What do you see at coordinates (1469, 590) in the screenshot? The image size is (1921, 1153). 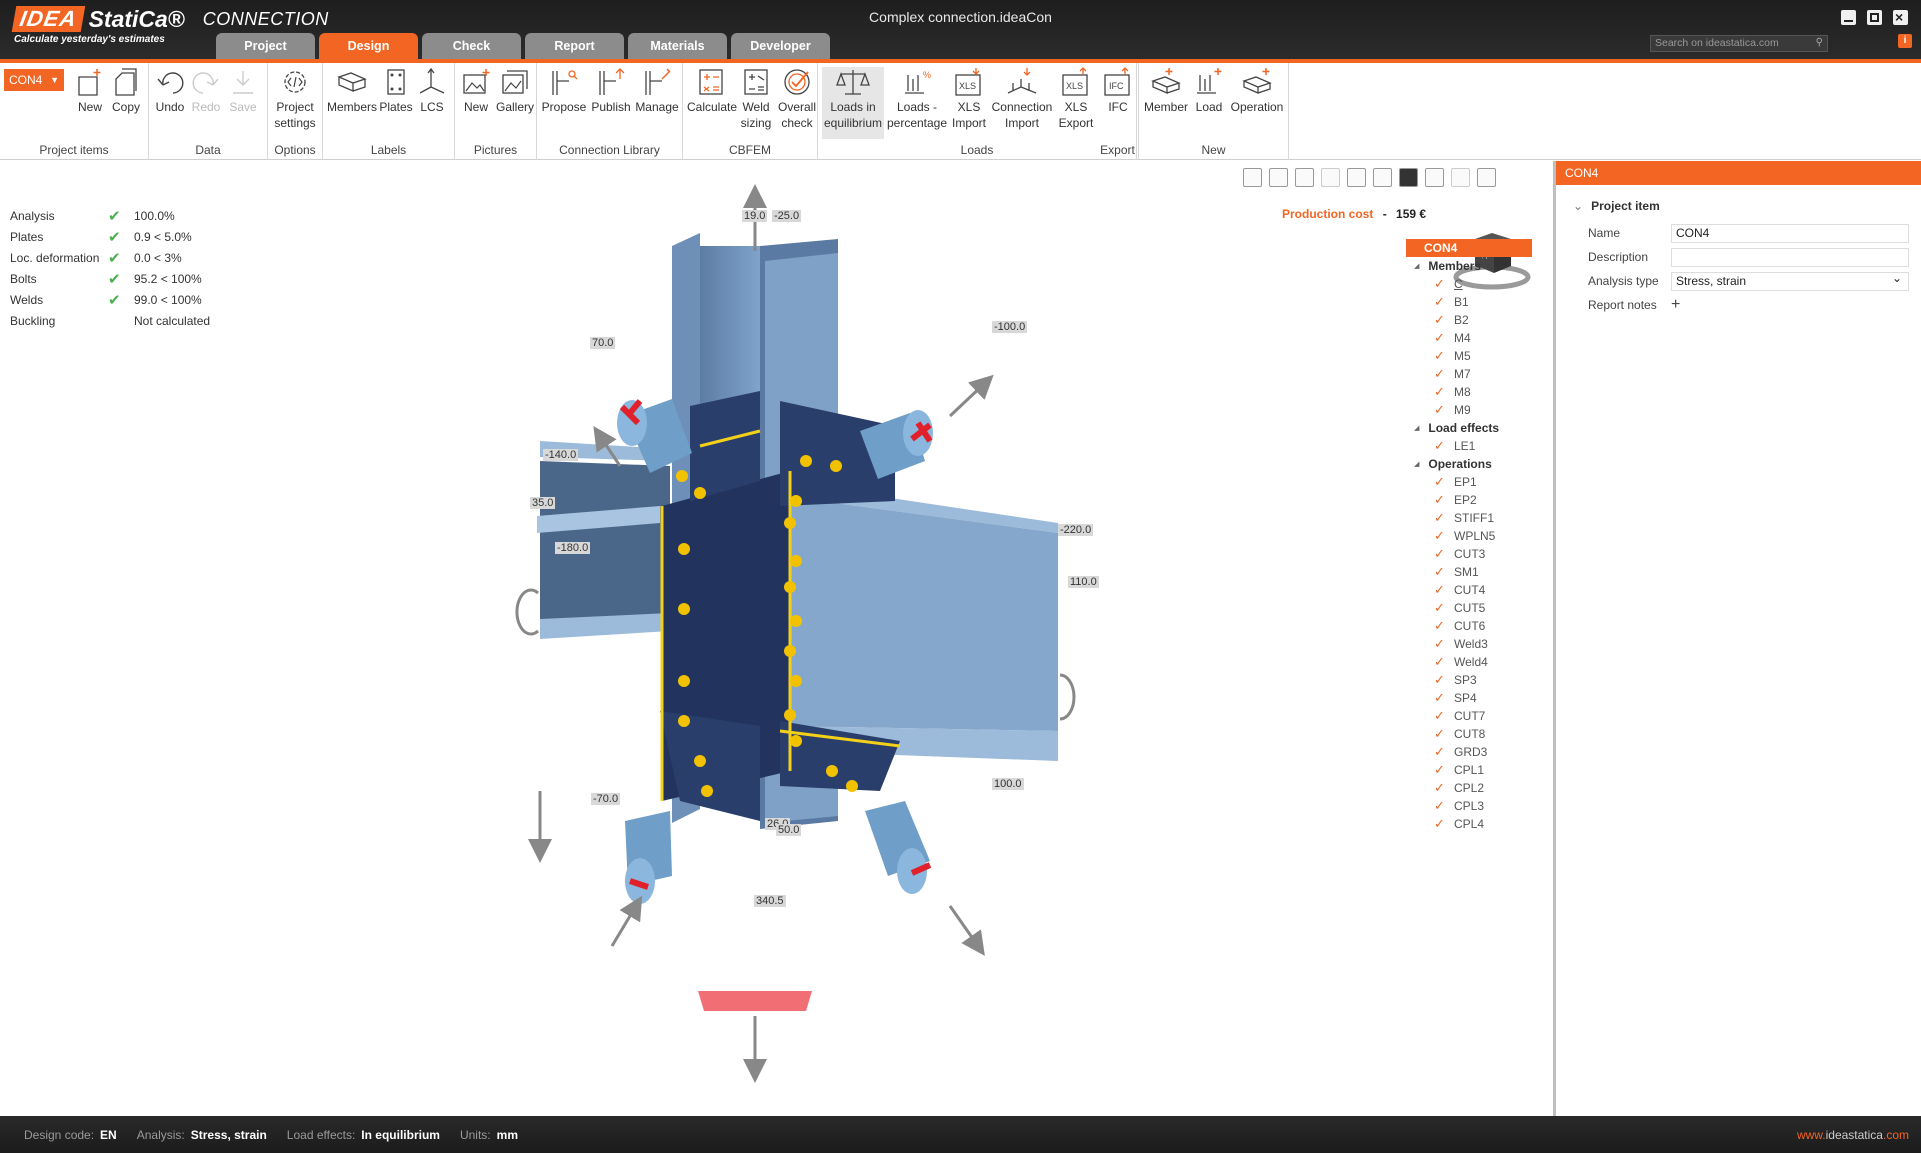 I see `tree-item: ✓ CUT4` at bounding box center [1469, 590].